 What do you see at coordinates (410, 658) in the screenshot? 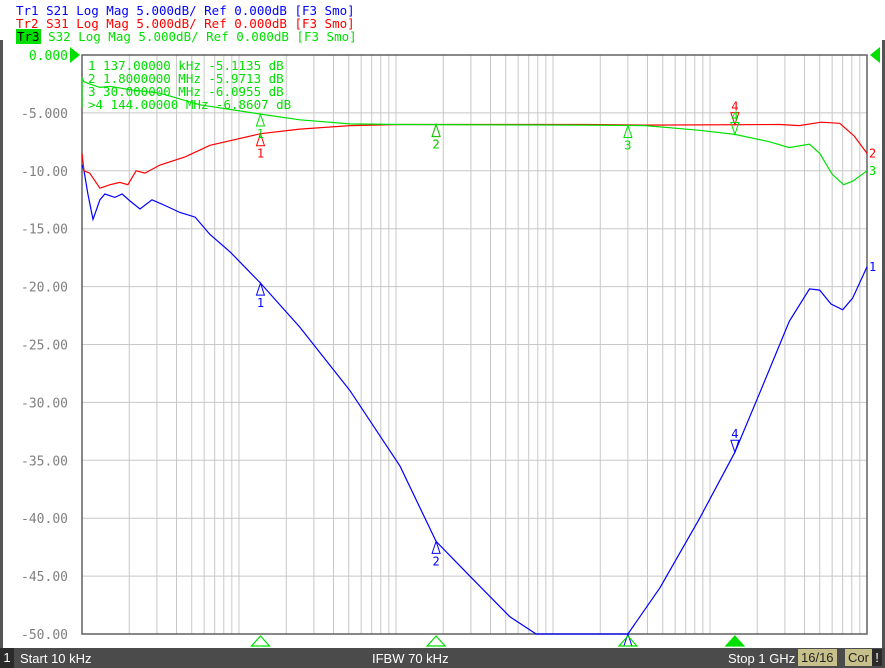
I see `ifbw: IFBW 70 kHz` at bounding box center [410, 658].